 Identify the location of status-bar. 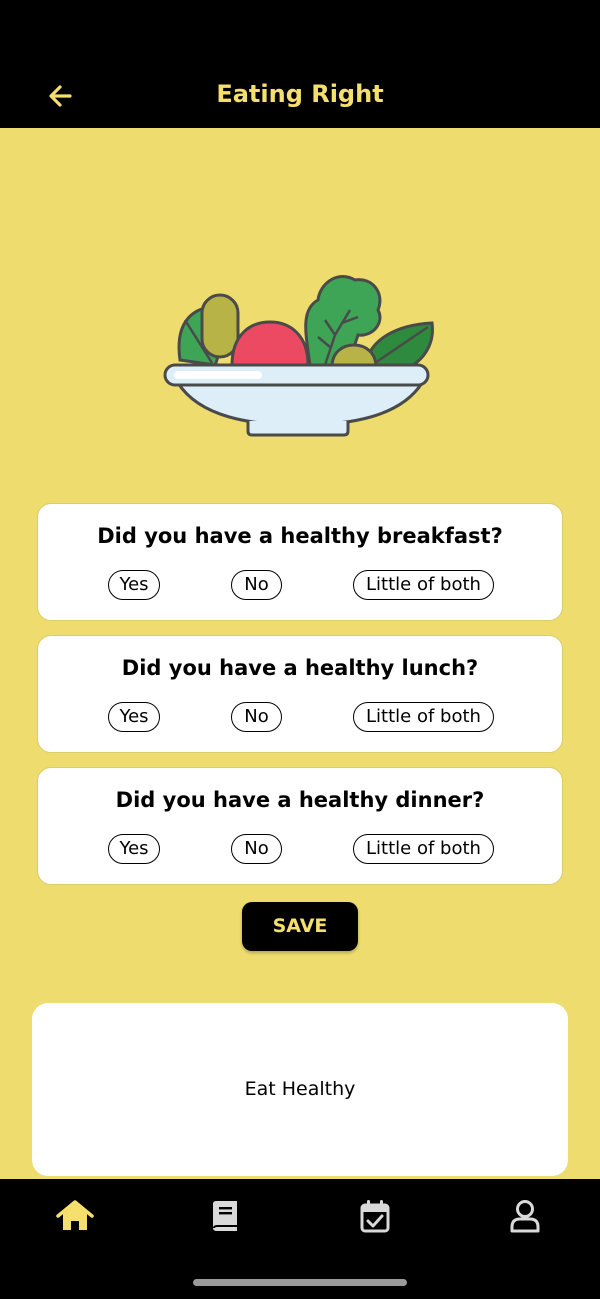
(300, 30).